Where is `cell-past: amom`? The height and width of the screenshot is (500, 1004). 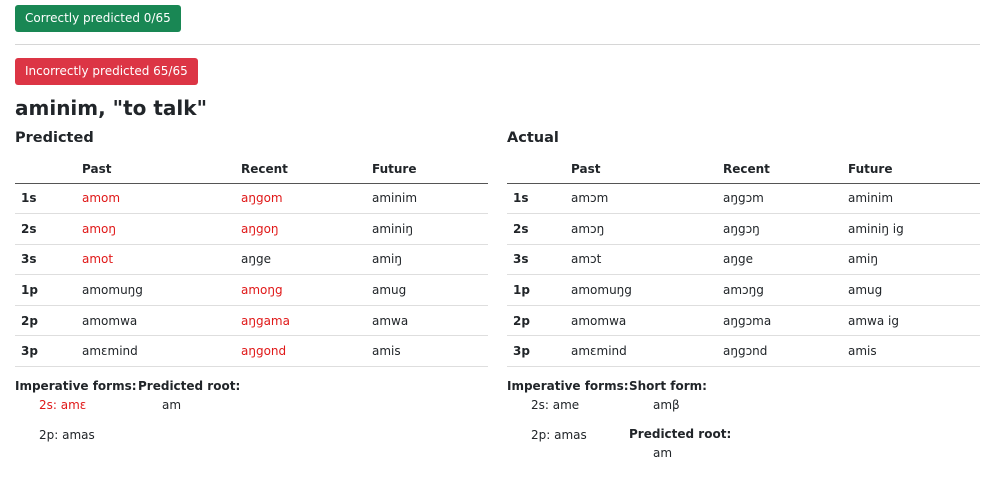
cell-past: amom is located at coordinates (161, 199).